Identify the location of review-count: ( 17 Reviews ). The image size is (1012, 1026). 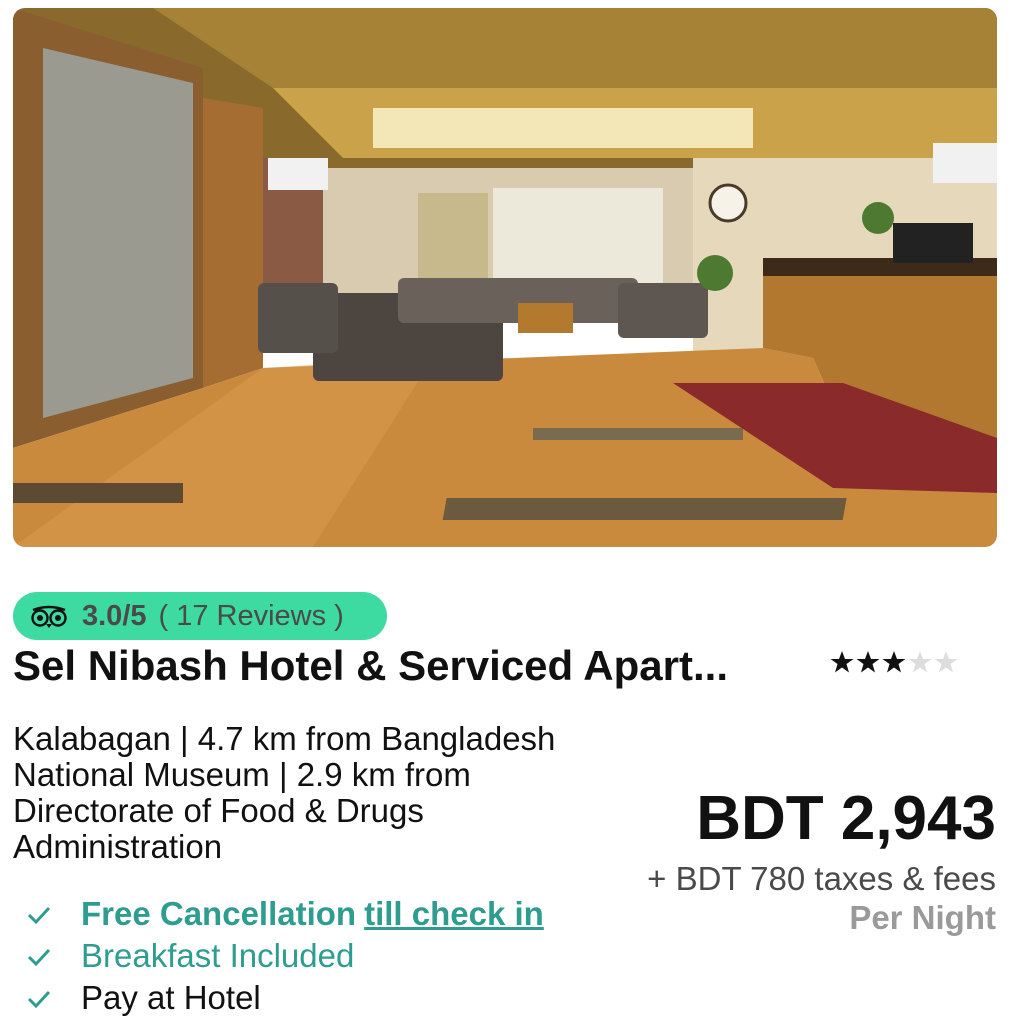
(251, 615).